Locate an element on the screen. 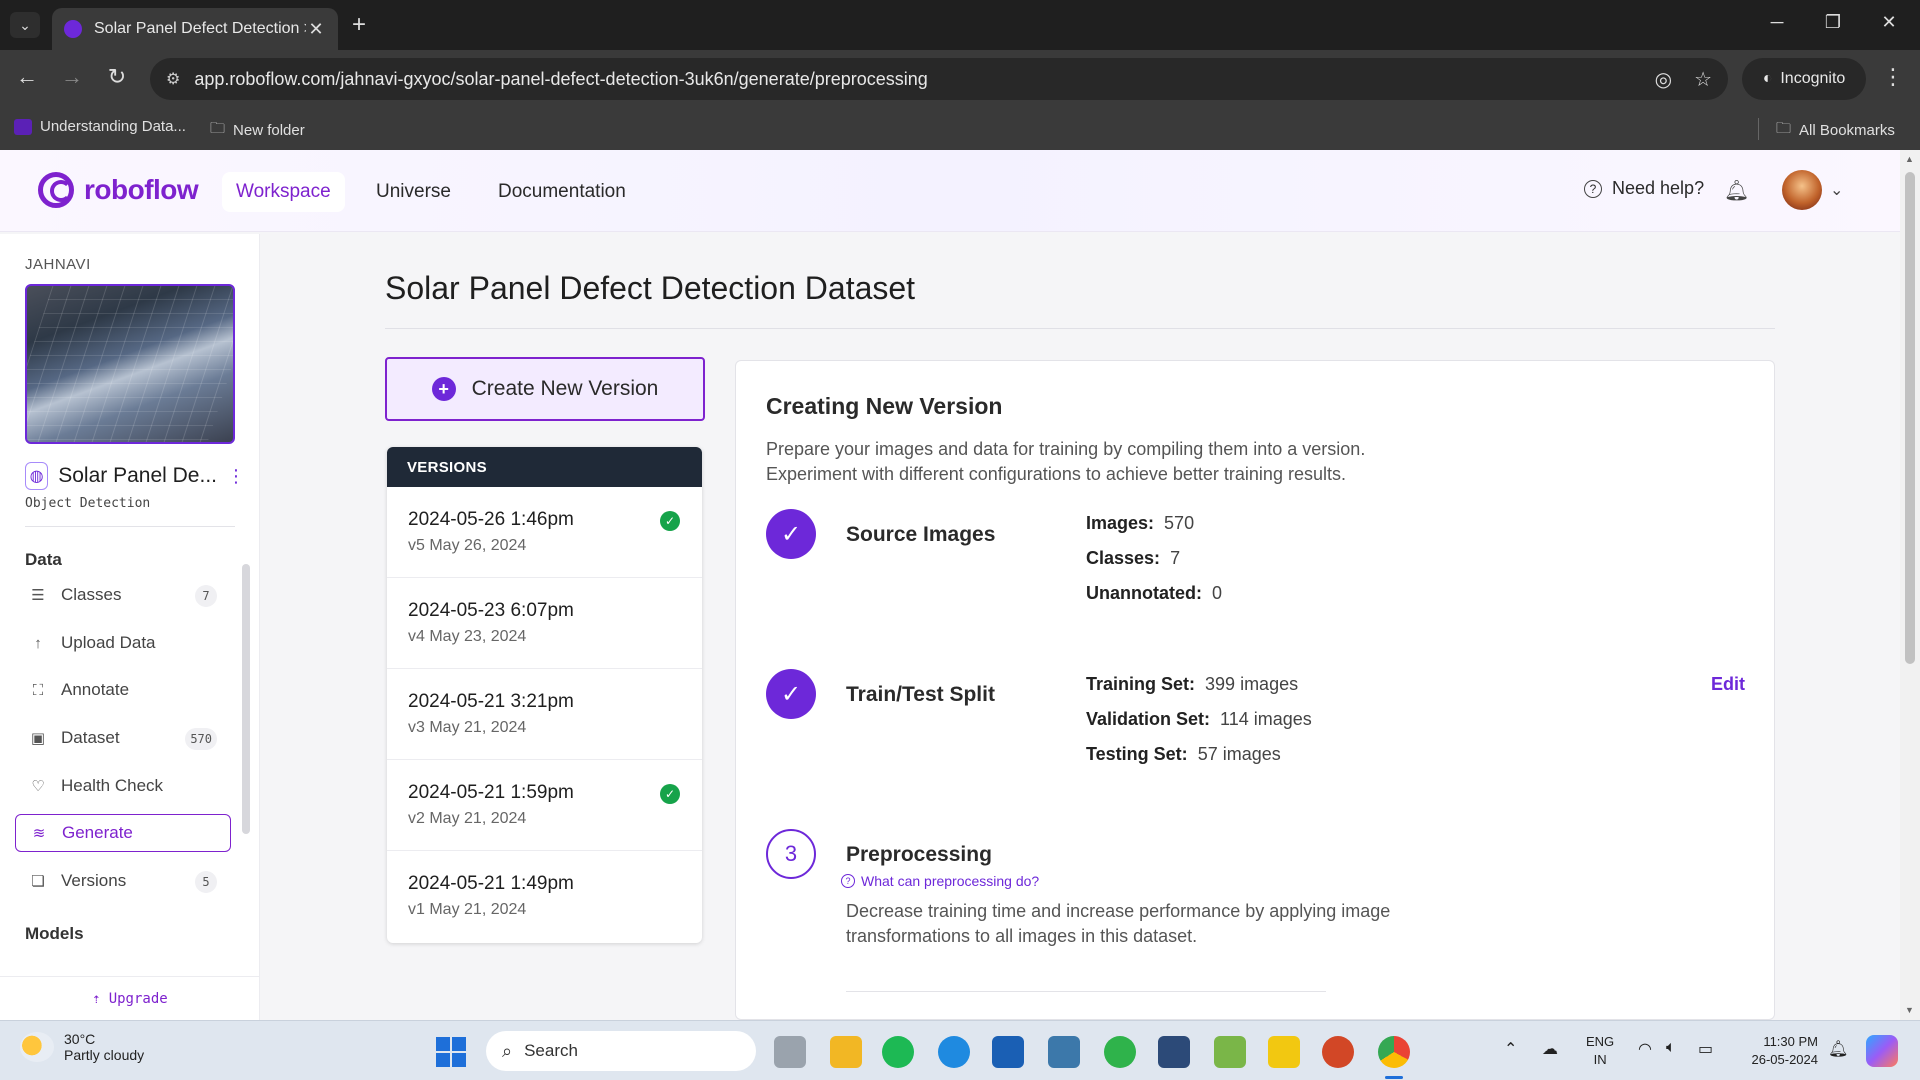 Image resolution: width=1920 pixels, height=1080 pixels. scrollbar-thumb is located at coordinates (1910, 418).